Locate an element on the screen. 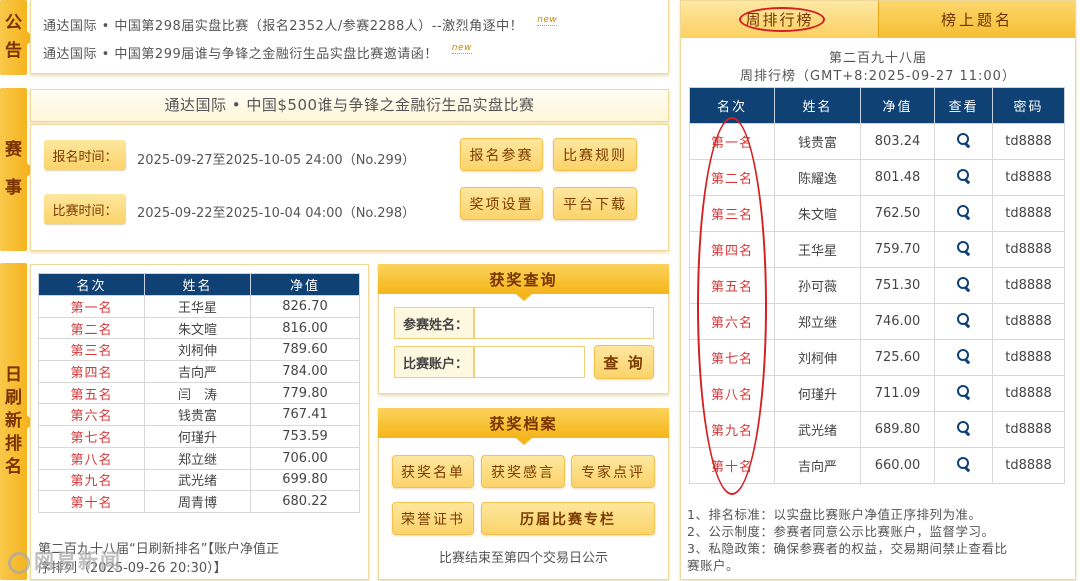 The width and height of the screenshot is (1080, 581). value-cell: 699.80 is located at coordinates (305, 480).